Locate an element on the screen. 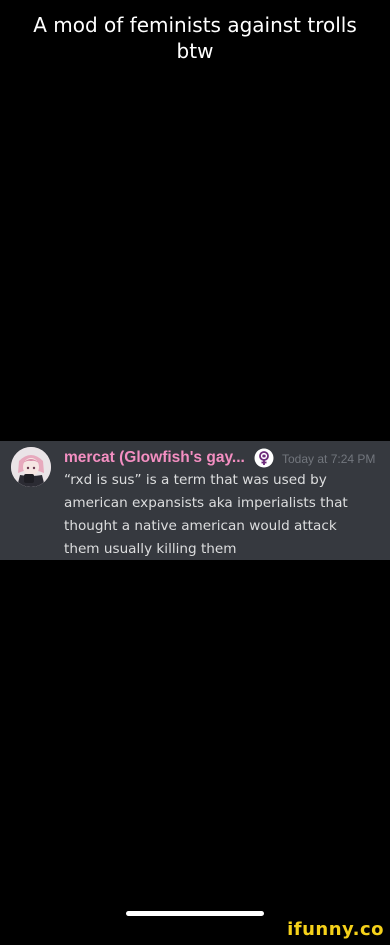 This screenshot has height=945, width=390. caption-line-2: btw is located at coordinates (195, 51).